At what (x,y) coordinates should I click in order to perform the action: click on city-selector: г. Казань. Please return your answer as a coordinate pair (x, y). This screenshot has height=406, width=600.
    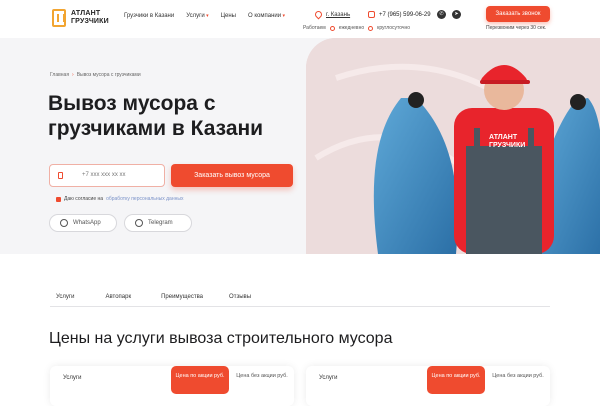
    Looking at the image, I should click on (332, 14).